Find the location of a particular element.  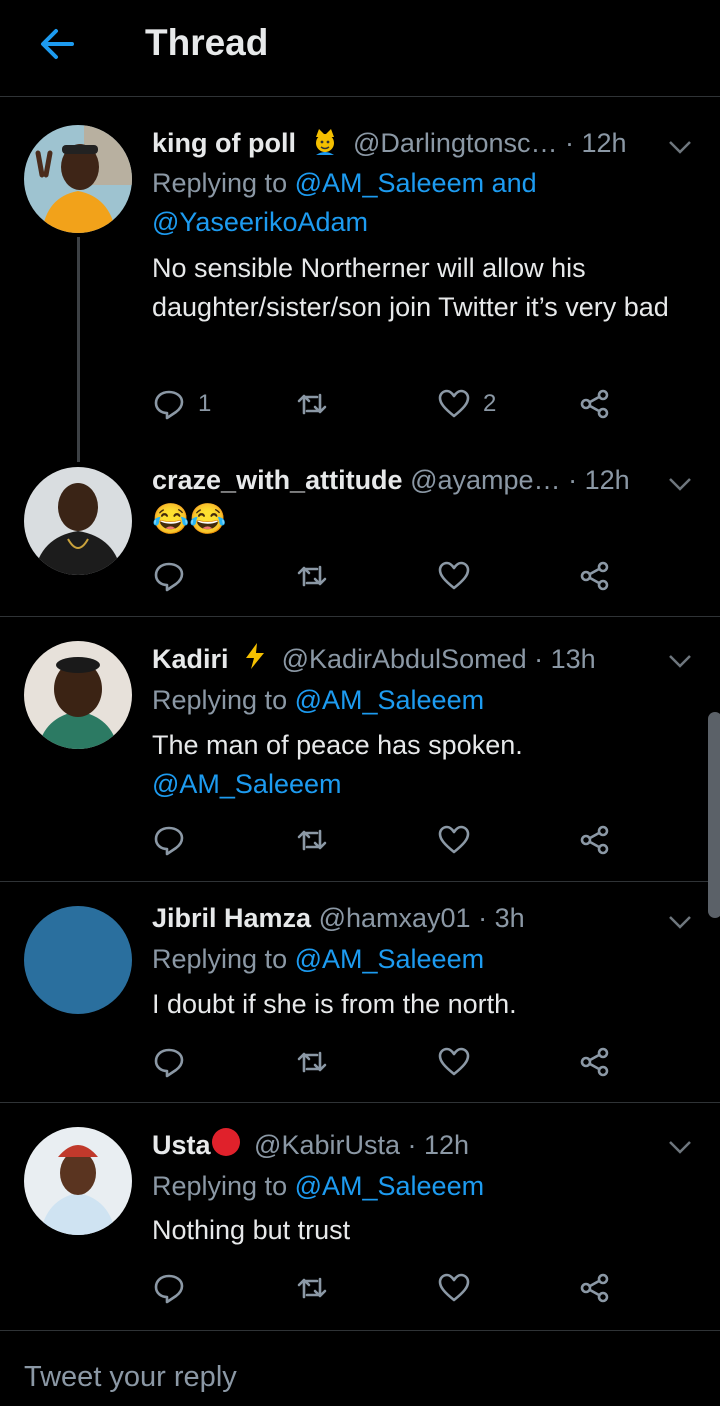

tweet-text: 😂😂 is located at coordinates (189, 519).